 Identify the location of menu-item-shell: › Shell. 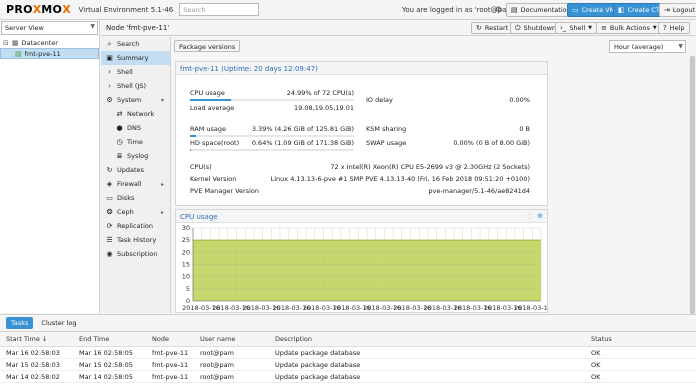
(135, 72).